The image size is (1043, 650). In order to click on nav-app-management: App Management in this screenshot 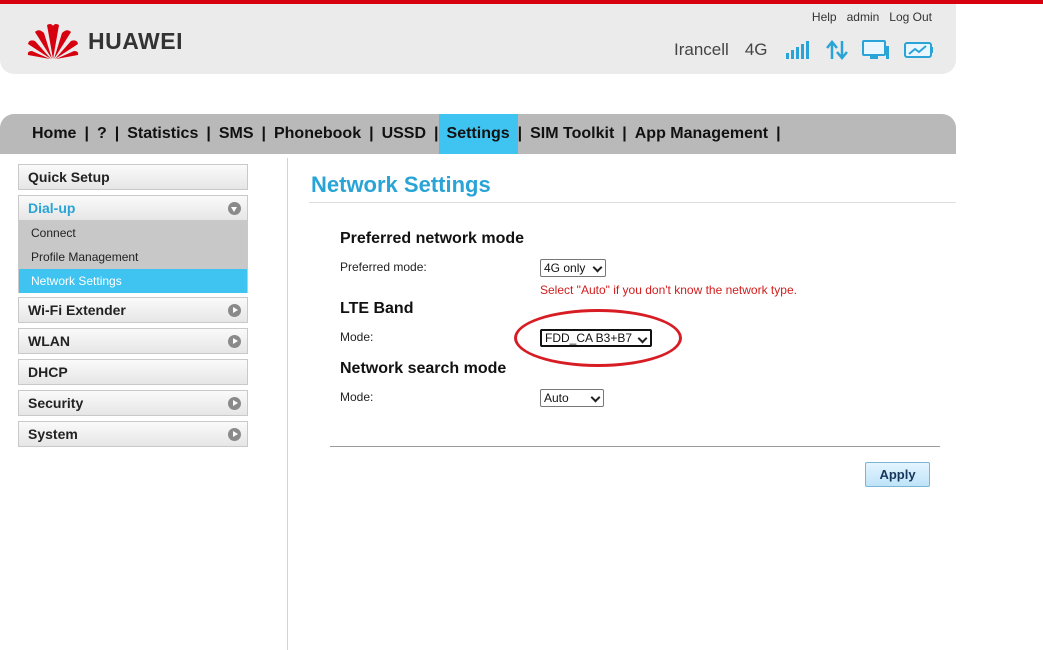, I will do `click(701, 134)`.